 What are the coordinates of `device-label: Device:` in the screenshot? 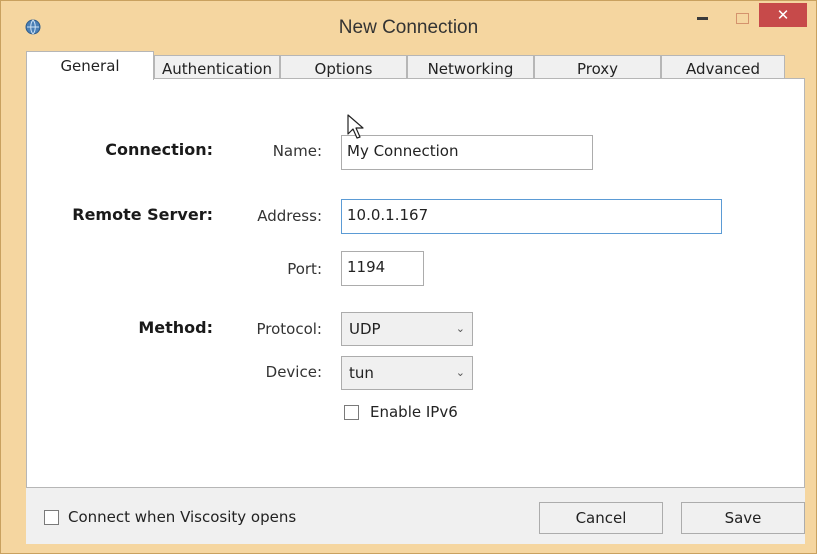 It's located at (293, 372).